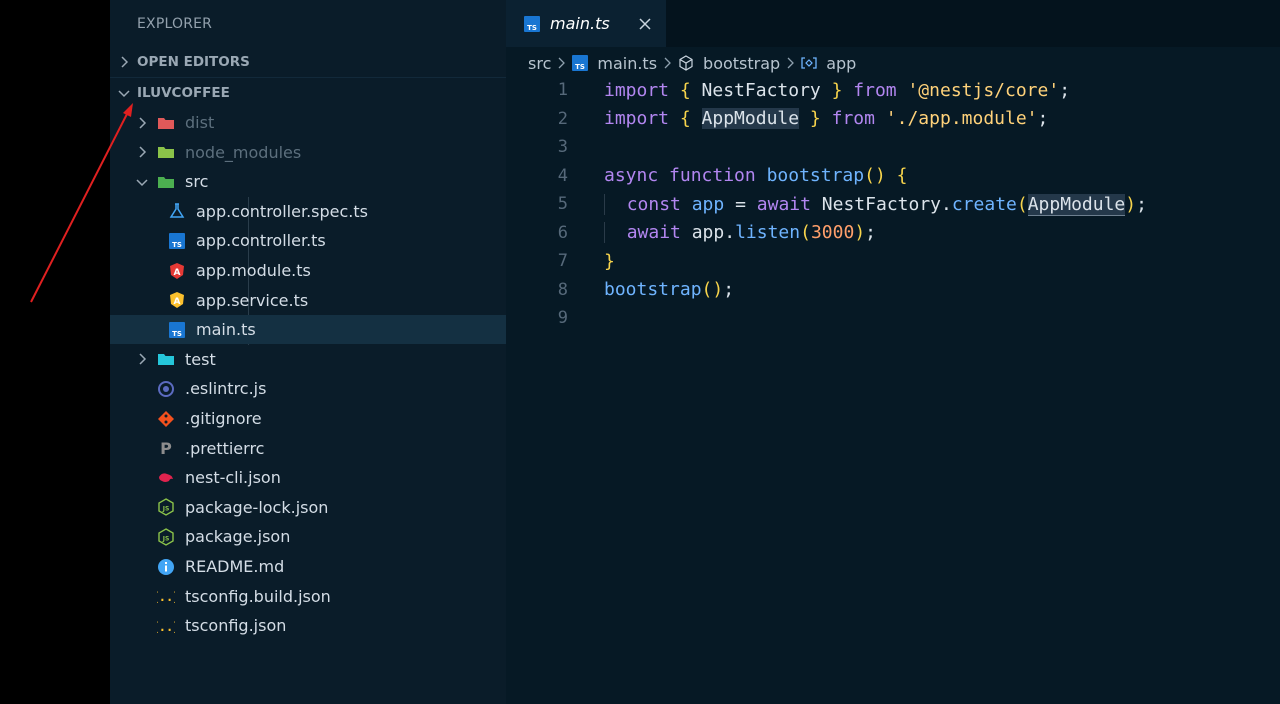  What do you see at coordinates (308, 359) in the screenshot?
I see `tree-folder-test: test` at bounding box center [308, 359].